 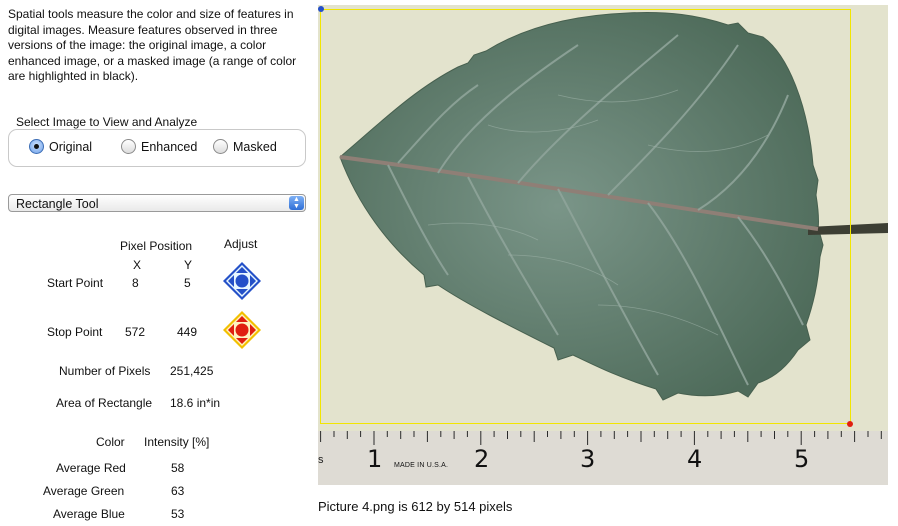 I want to click on area-value: 18.6 in*in, so click(x=195, y=403).